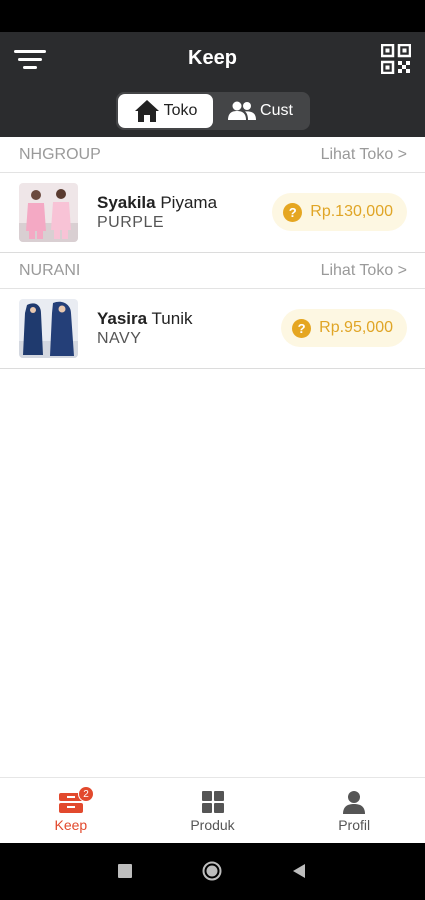  What do you see at coordinates (242, 110) in the screenshot?
I see `users-icon` at bounding box center [242, 110].